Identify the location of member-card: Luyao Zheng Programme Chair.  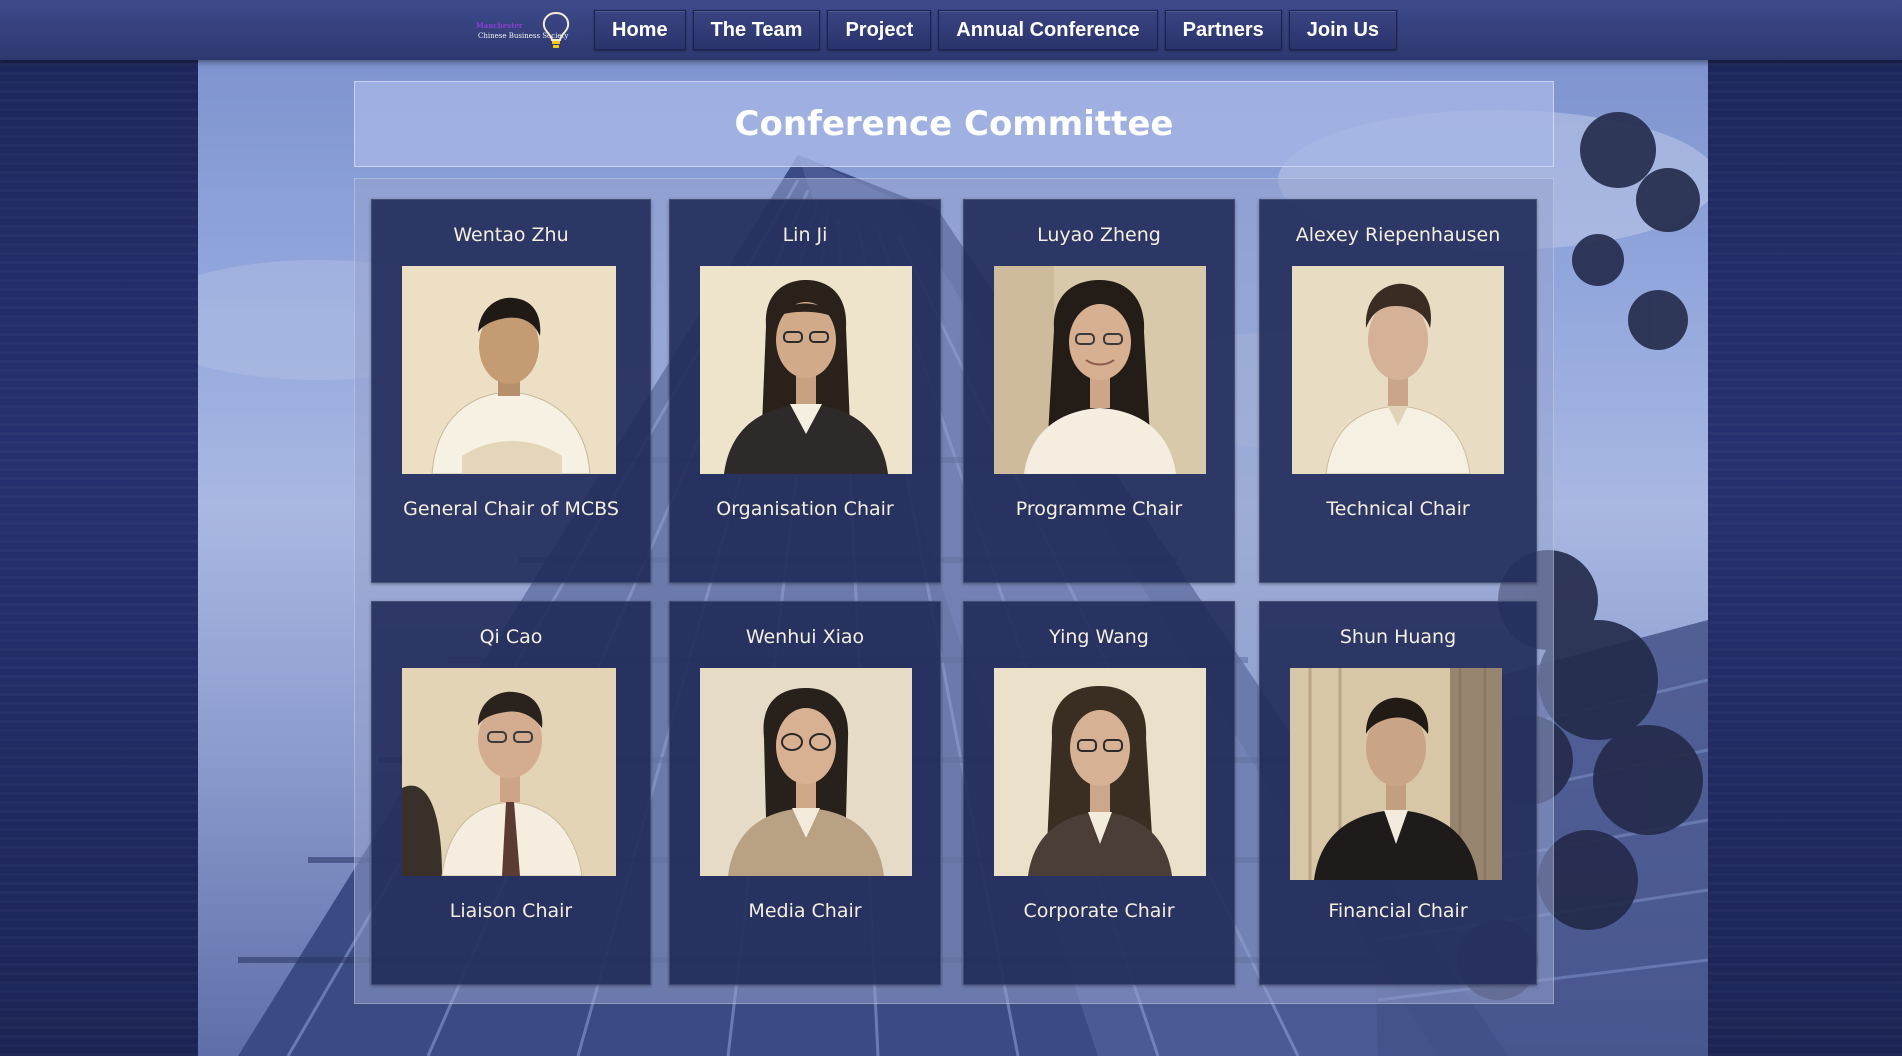
(1099, 391).